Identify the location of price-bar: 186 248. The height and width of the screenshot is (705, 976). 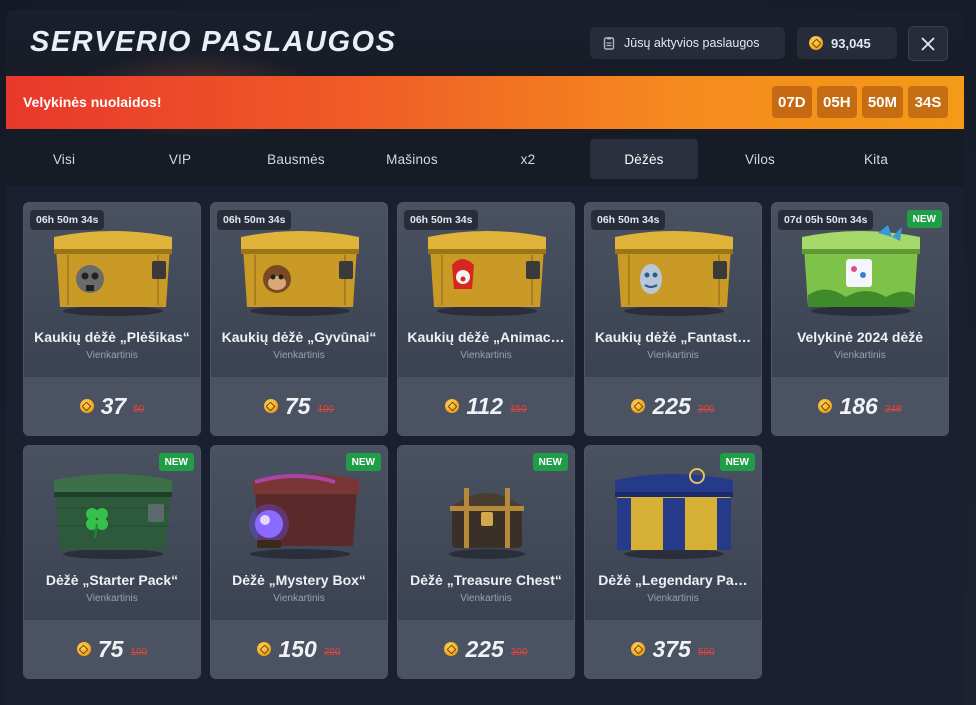
(860, 406).